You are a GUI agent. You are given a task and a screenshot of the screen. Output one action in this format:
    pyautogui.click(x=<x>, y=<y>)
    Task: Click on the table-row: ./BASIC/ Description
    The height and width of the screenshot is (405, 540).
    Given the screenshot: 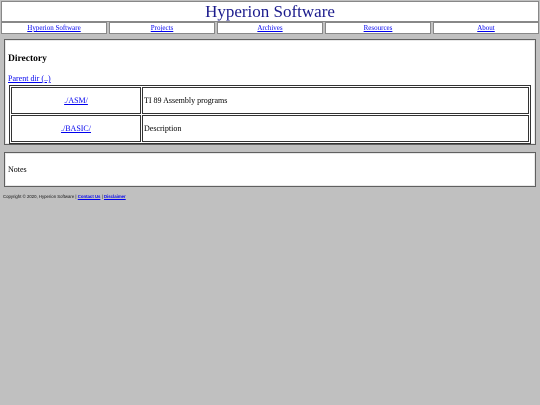 What is the action you would take?
    pyautogui.click(x=270, y=128)
    